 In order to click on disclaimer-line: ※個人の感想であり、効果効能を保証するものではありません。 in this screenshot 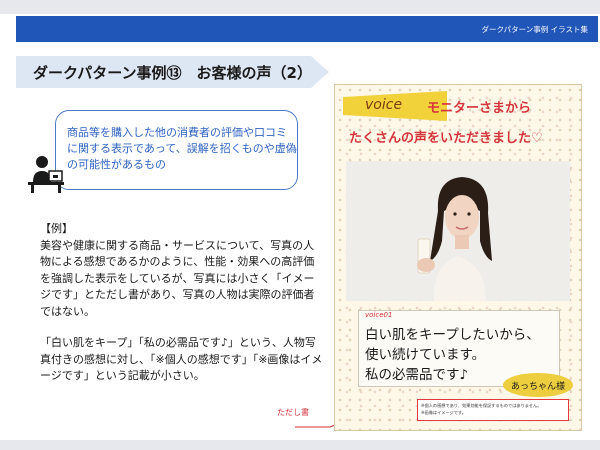, I will do `click(481, 405)`.